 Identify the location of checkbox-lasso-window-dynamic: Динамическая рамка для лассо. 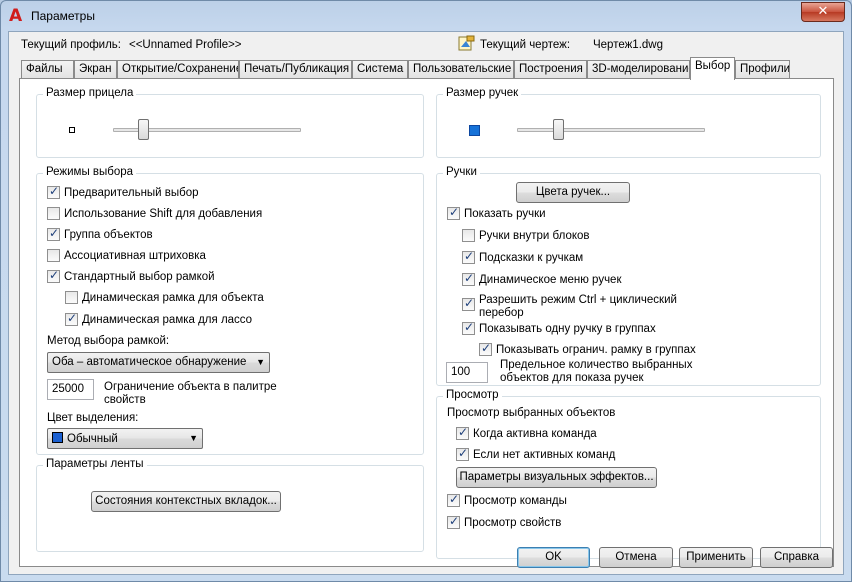
(159, 318).